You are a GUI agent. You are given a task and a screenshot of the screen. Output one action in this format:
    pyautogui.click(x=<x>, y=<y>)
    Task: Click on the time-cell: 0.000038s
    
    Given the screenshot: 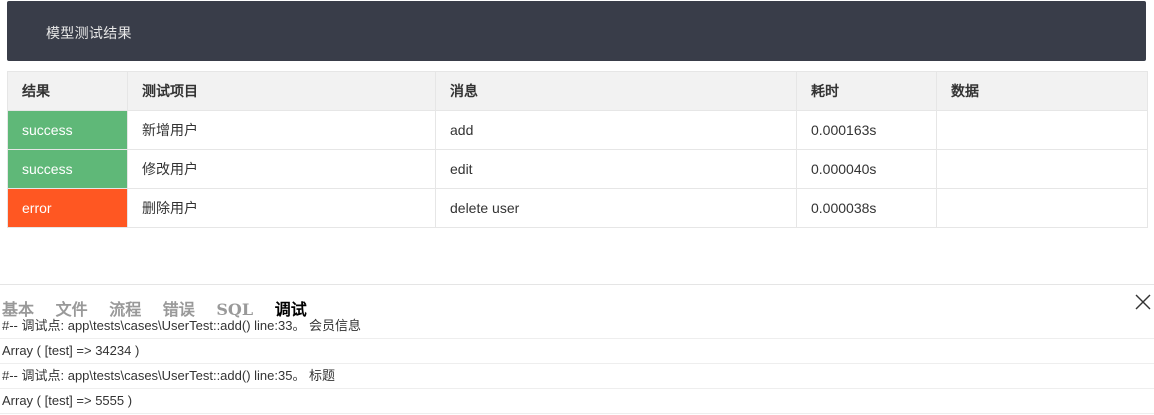 What is the action you would take?
    pyautogui.click(x=866, y=208)
    